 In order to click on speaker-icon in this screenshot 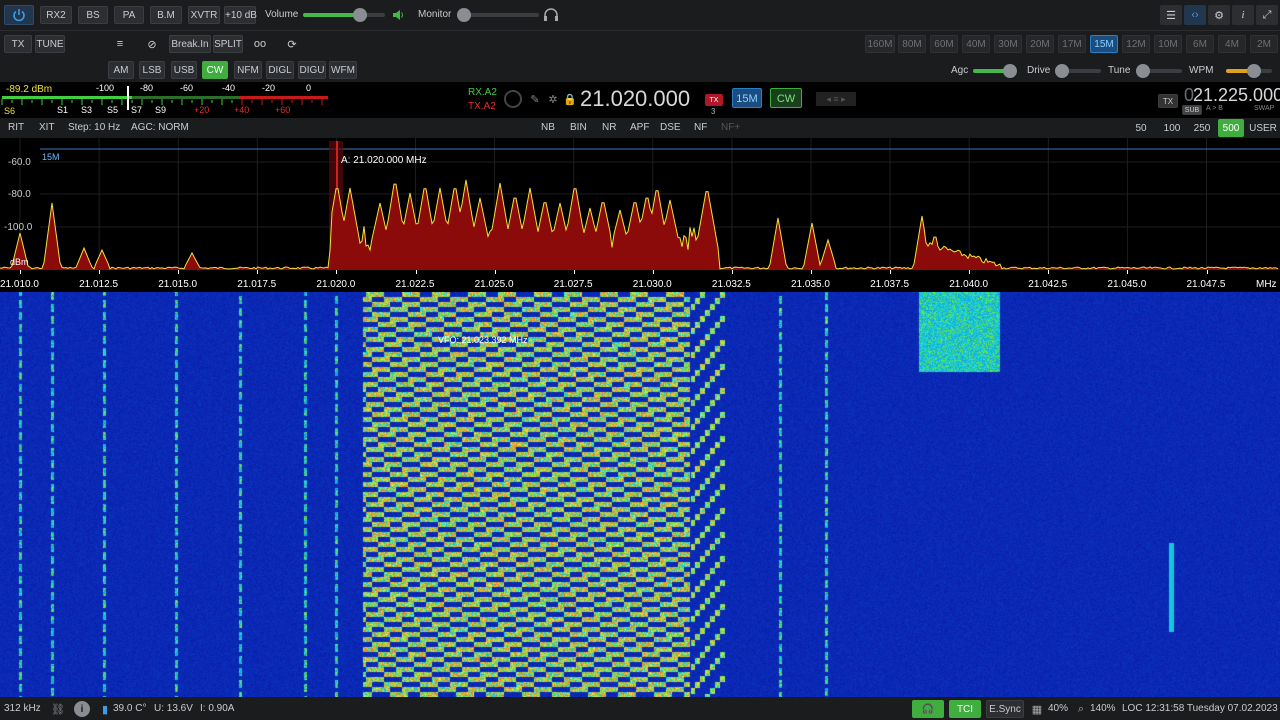, I will do `click(398, 15)`.